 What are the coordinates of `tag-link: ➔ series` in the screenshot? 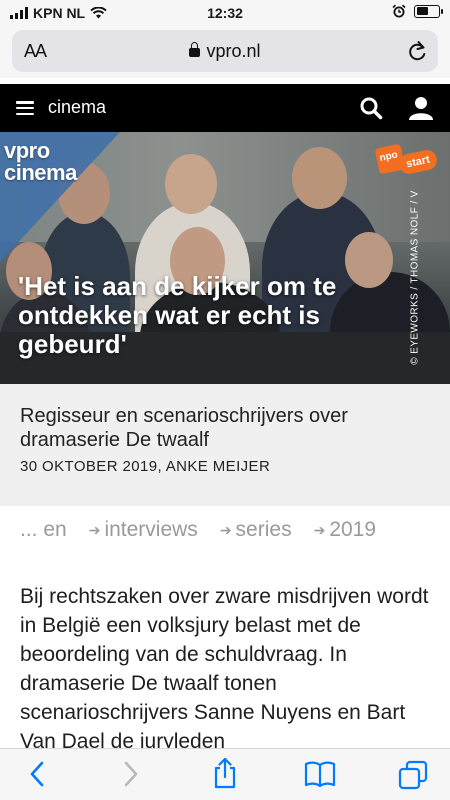 It's located at (256, 530).